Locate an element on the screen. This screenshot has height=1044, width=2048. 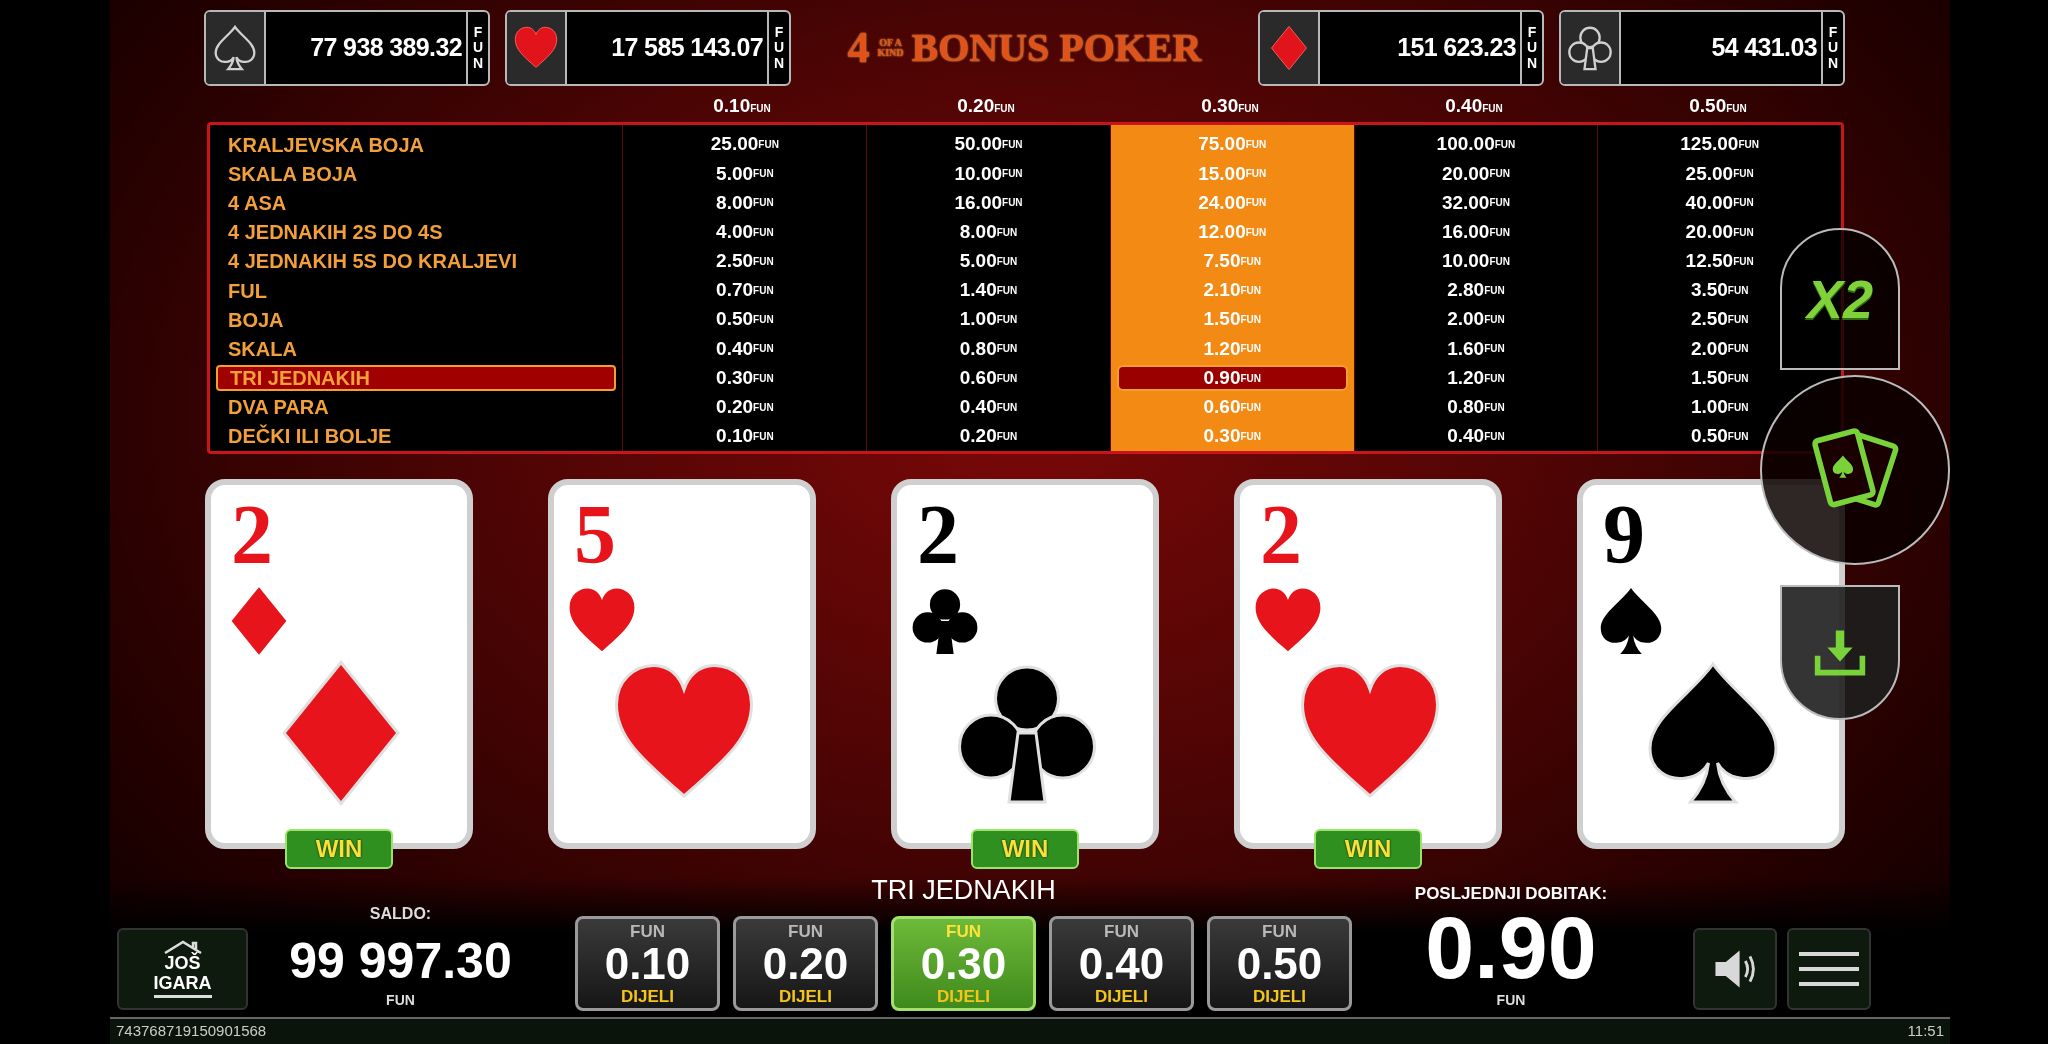
payout-cell-text: 16.00FUN is located at coordinates (1475, 231).